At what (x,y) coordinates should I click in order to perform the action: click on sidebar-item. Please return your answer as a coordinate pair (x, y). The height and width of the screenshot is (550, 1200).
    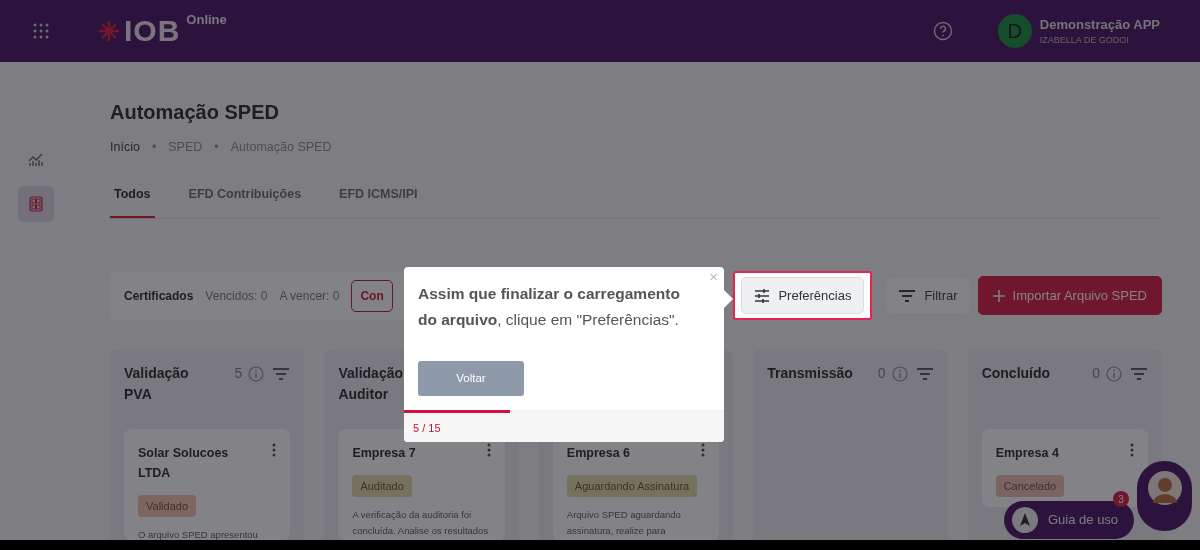
    Looking at the image, I should click on (36, 204).